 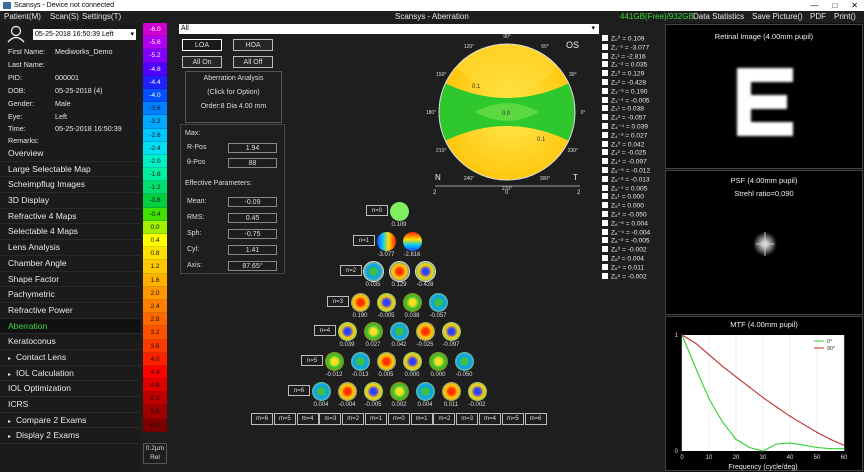 I want to click on nav-item: ICRS, so click(x=70, y=405).